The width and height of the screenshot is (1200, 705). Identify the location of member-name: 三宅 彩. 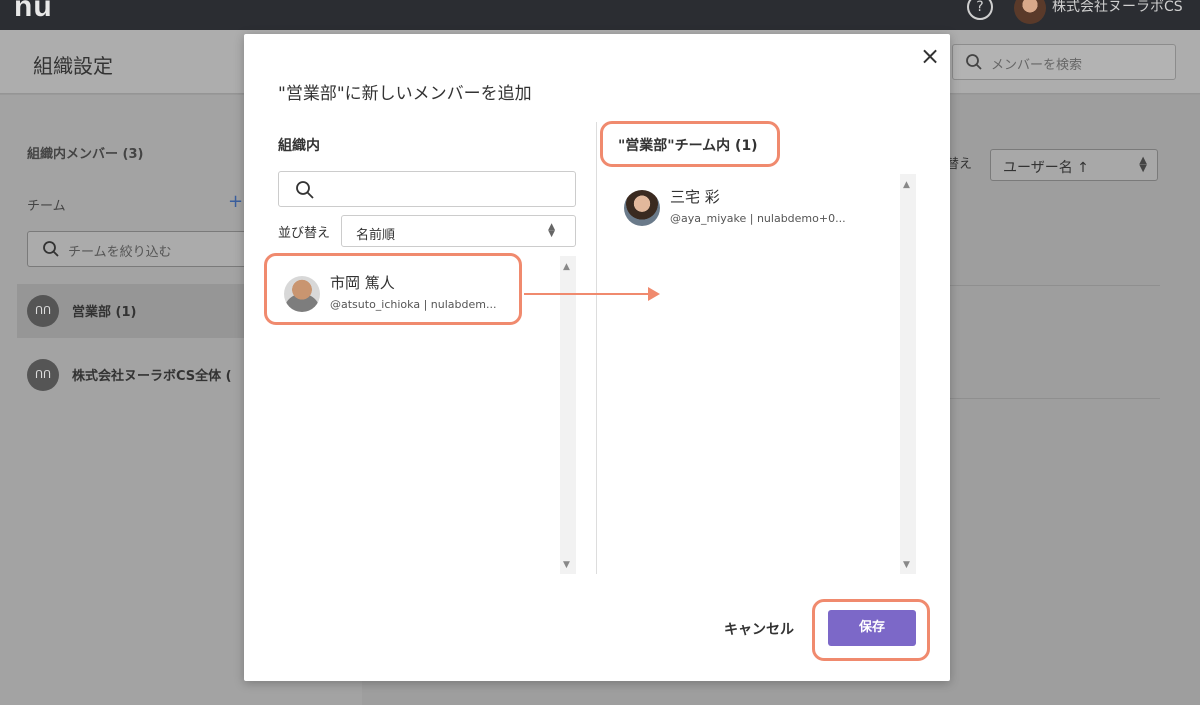
(695, 197).